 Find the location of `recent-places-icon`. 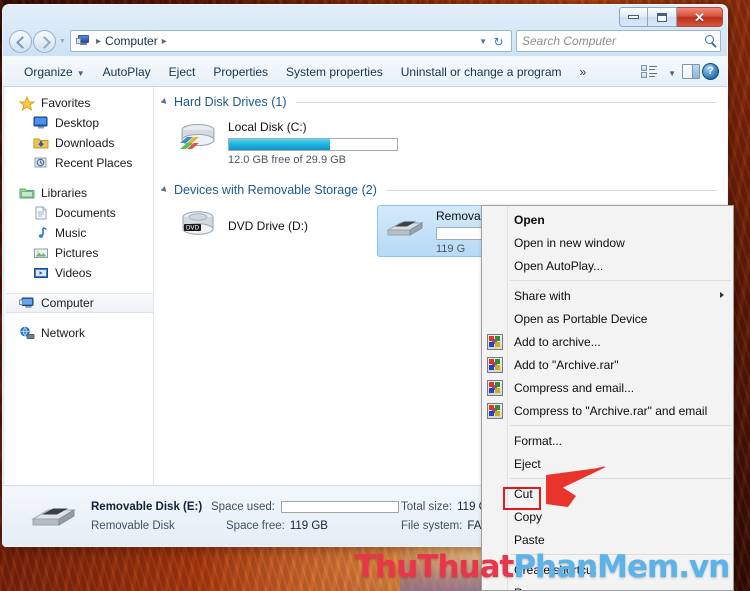

recent-places-icon is located at coordinates (41, 163).